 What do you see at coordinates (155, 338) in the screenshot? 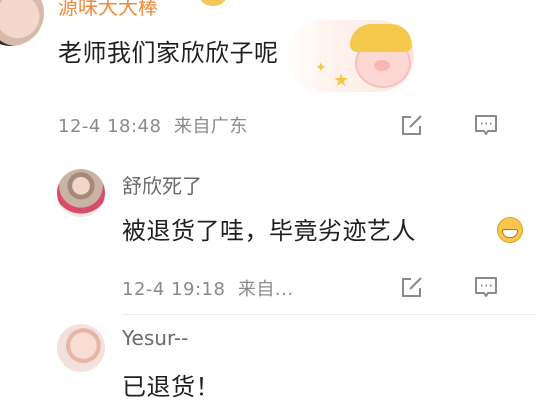
I see `reply-username: Yesur--` at bounding box center [155, 338].